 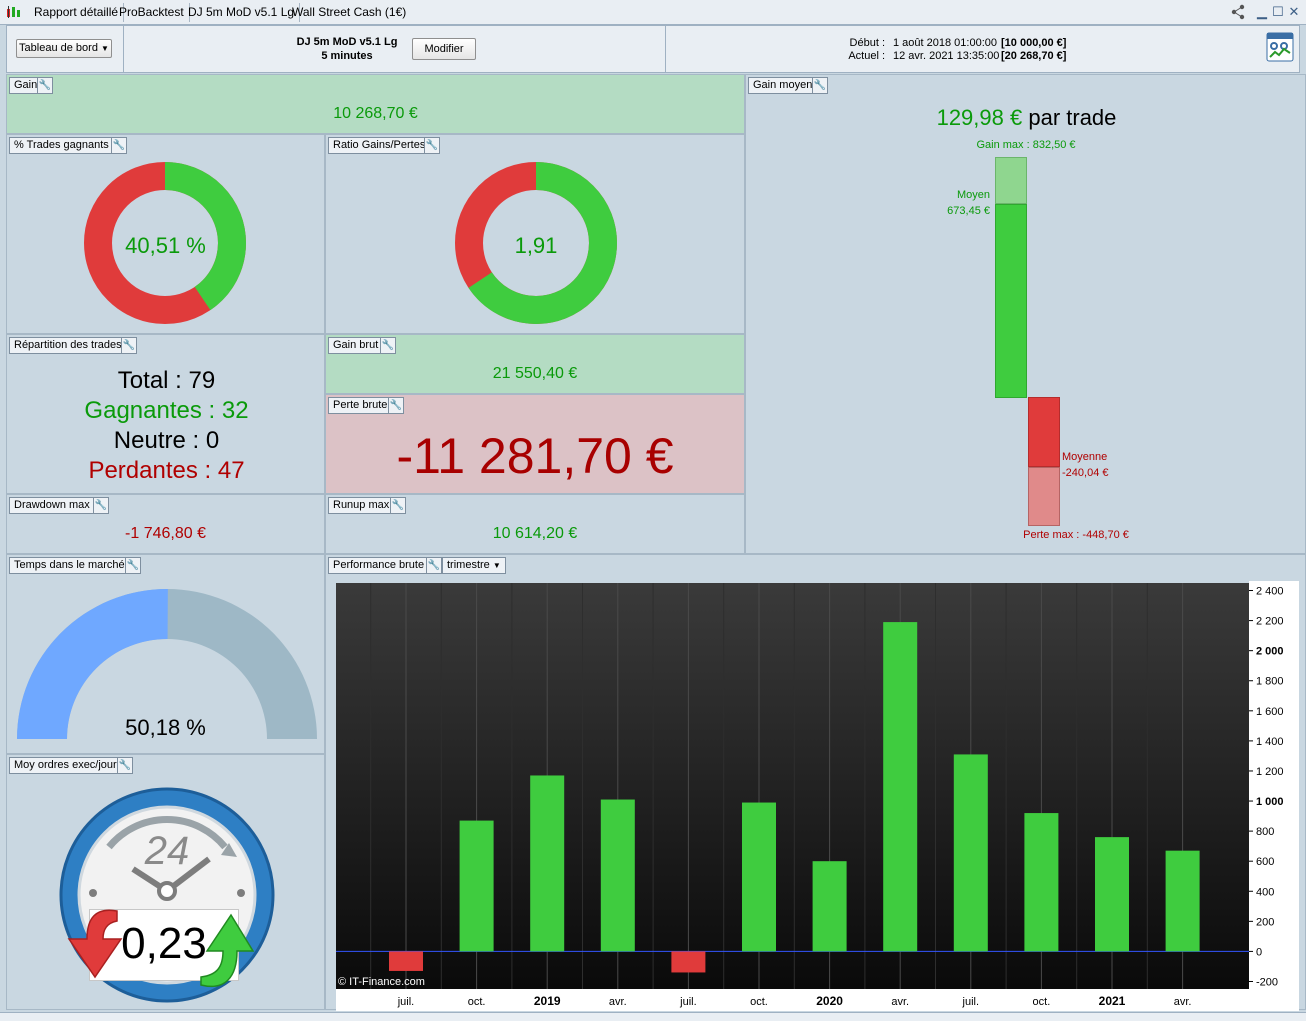 What do you see at coordinates (1270, 682) in the screenshot?
I see `y-tick-label: 1 800` at bounding box center [1270, 682].